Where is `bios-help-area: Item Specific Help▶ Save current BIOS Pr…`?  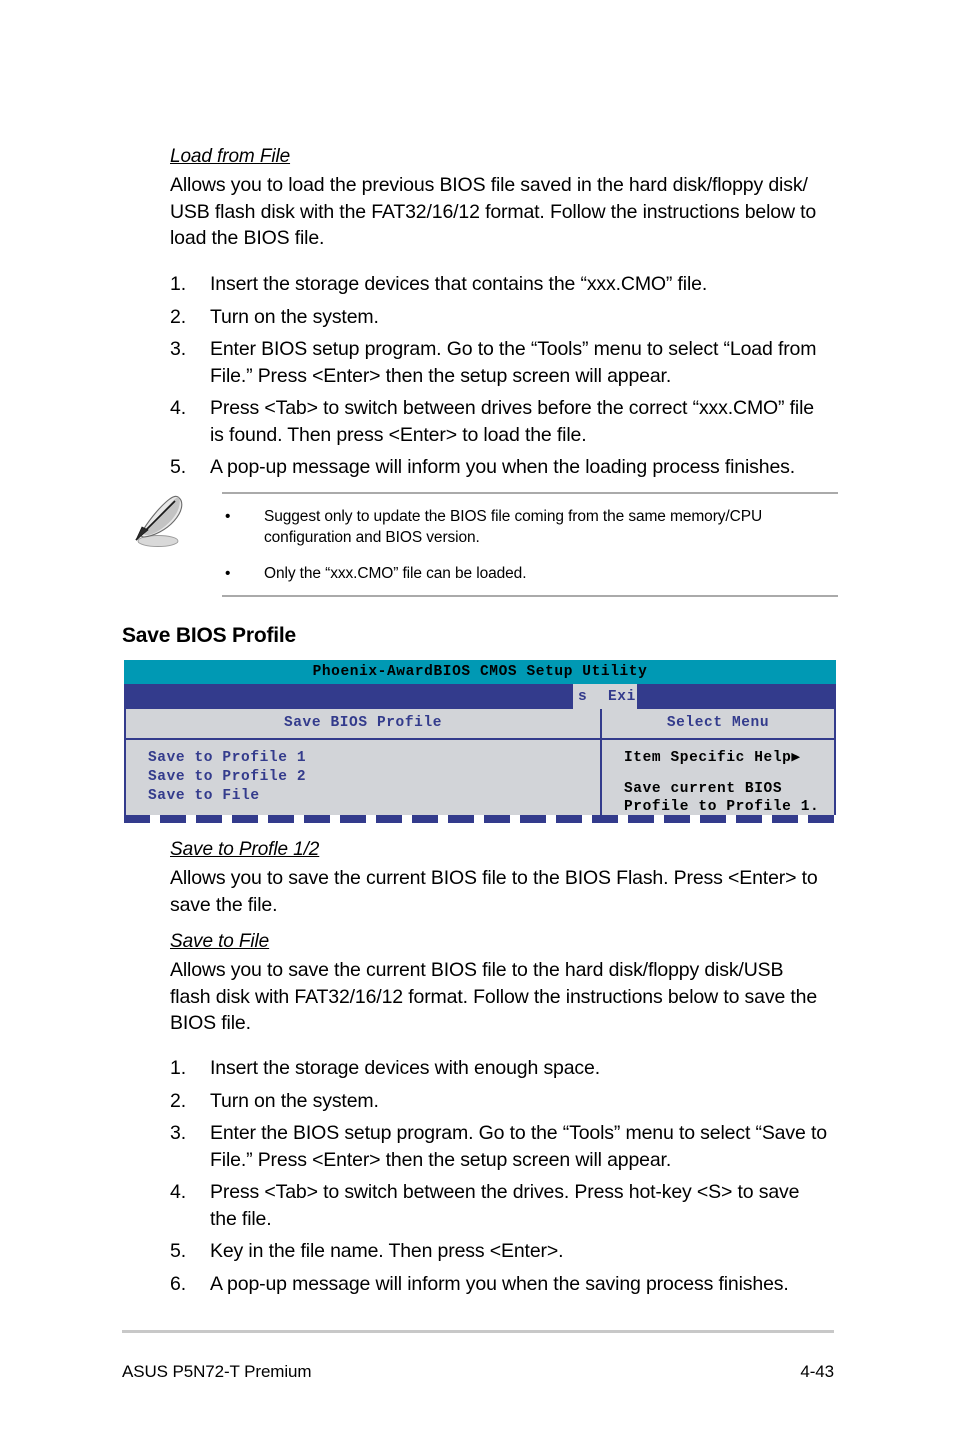
bios-help-area: Item Specific Help▶ Save current BIOS Pr… is located at coordinates (718, 778).